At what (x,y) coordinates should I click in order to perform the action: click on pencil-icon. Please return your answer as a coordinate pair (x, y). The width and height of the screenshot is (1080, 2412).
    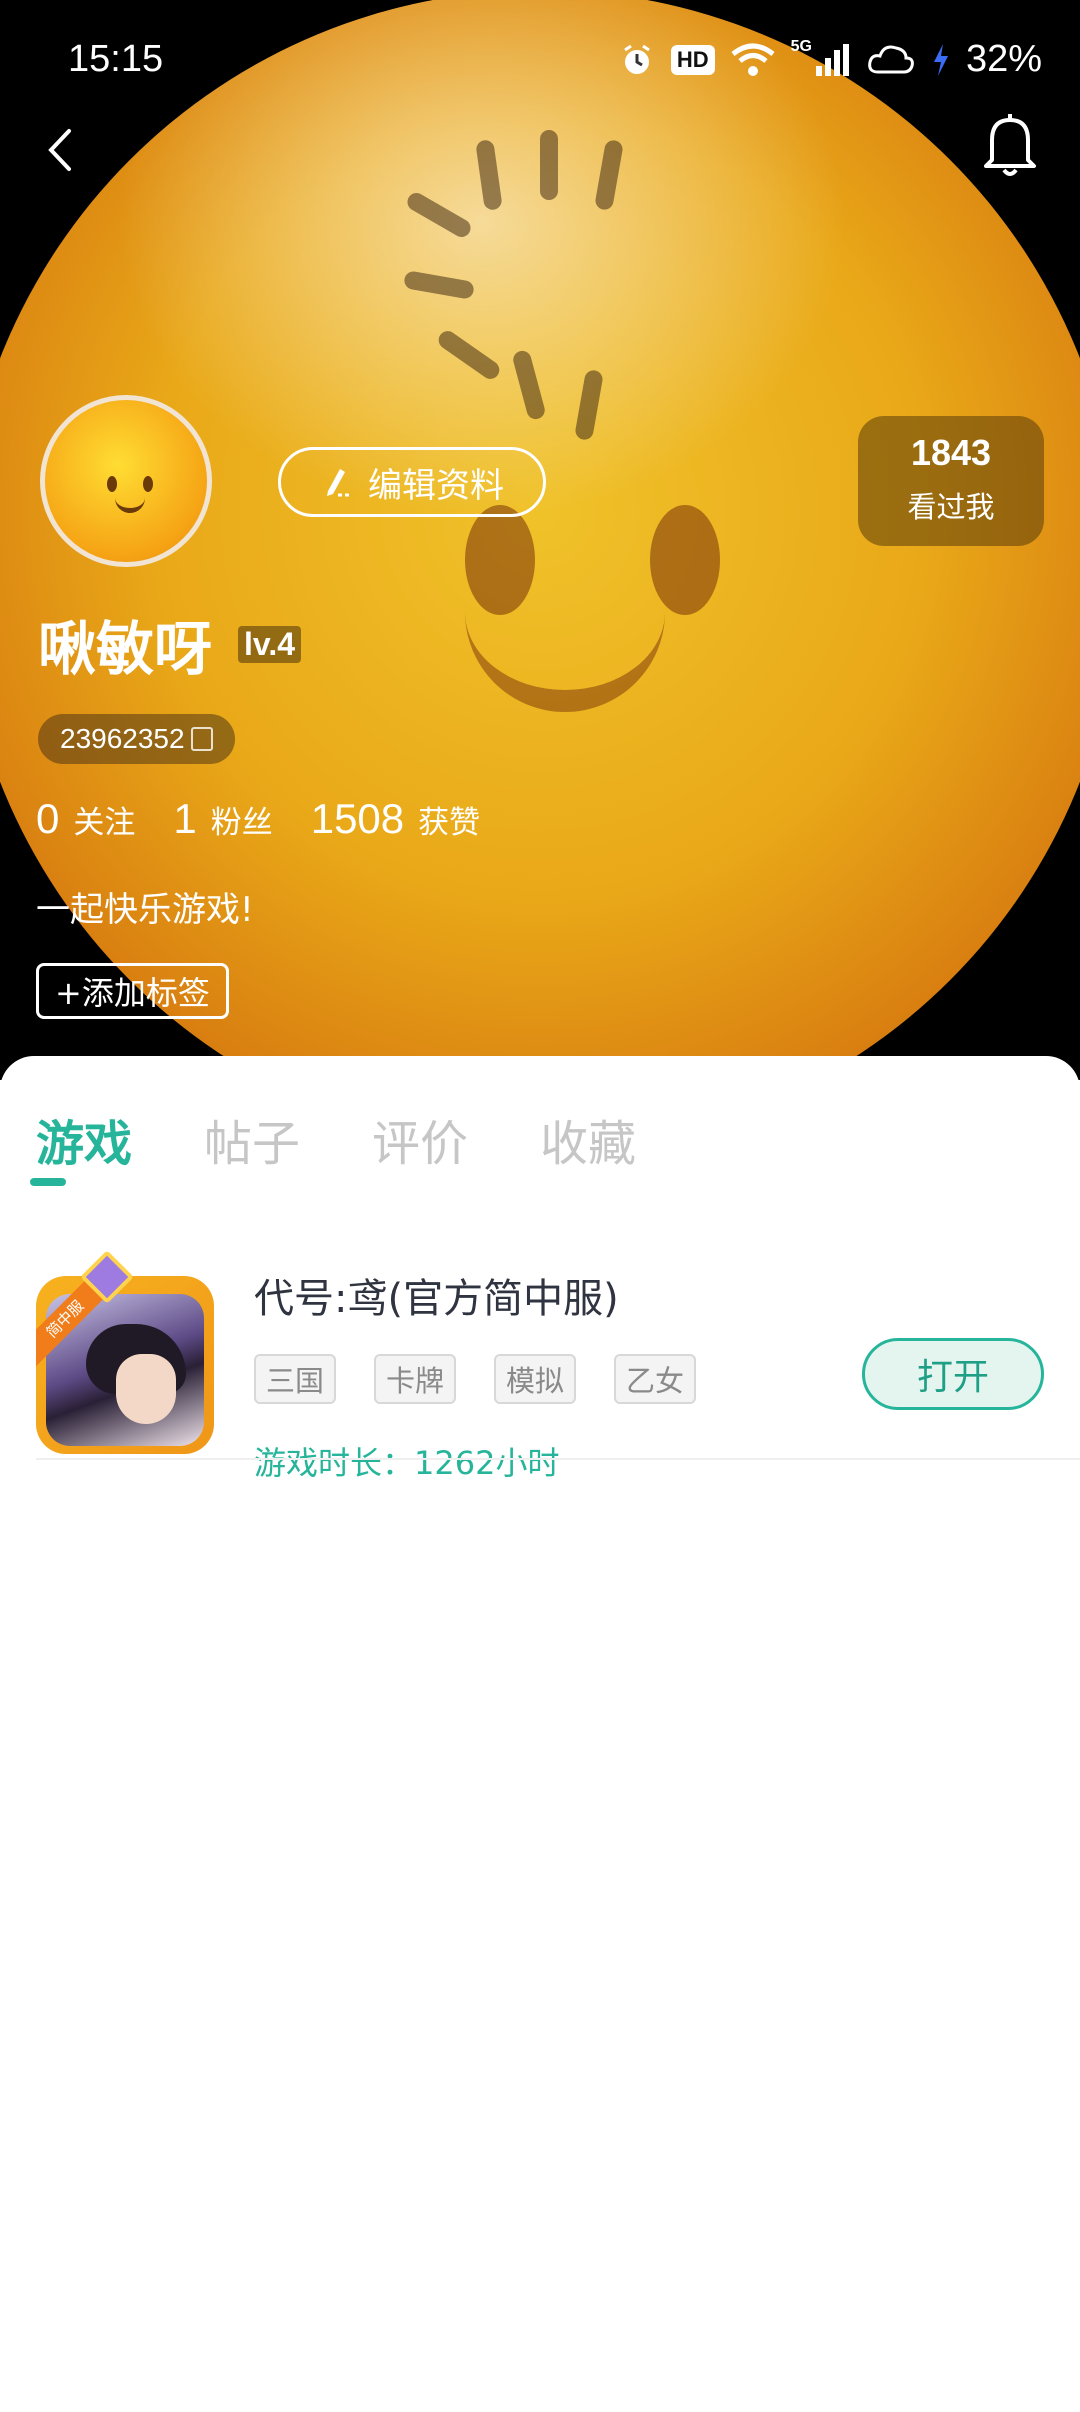
    Looking at the image, I should click on (338, 483).